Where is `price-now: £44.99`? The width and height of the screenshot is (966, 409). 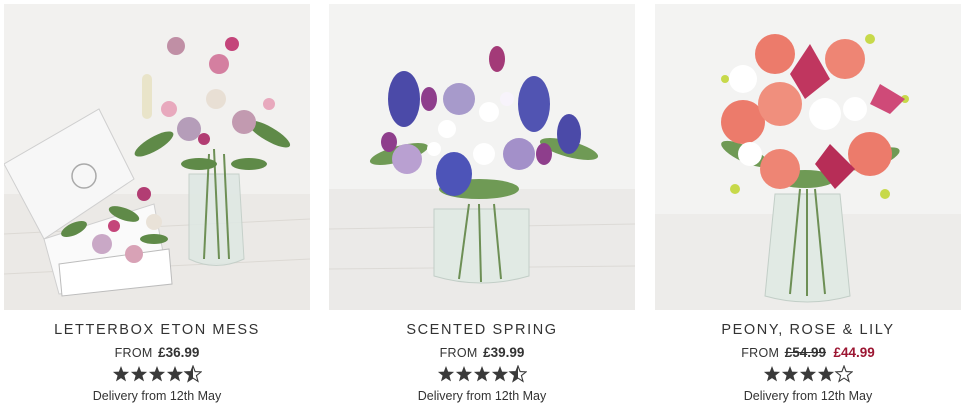 price-now: £44.99 is located at coordinates (854, 352).